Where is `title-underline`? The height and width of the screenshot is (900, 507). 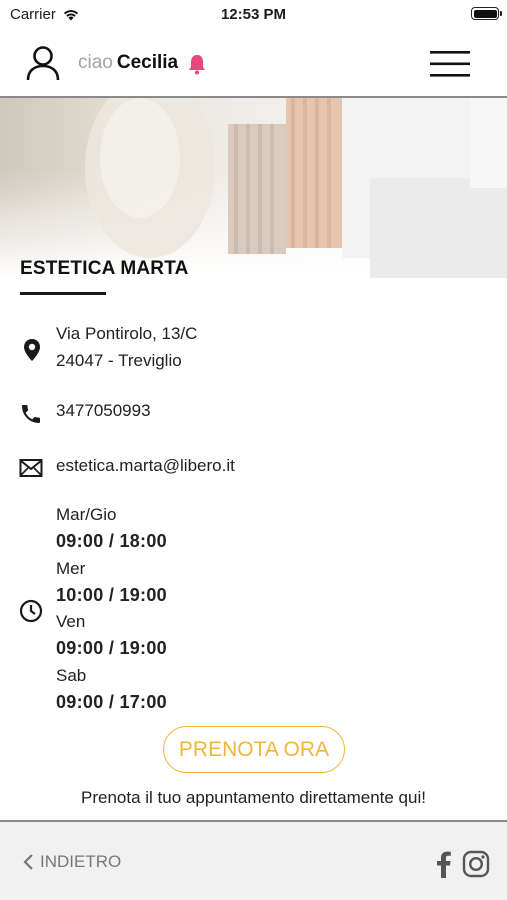 title-underline is located at coordinates (63, 293).